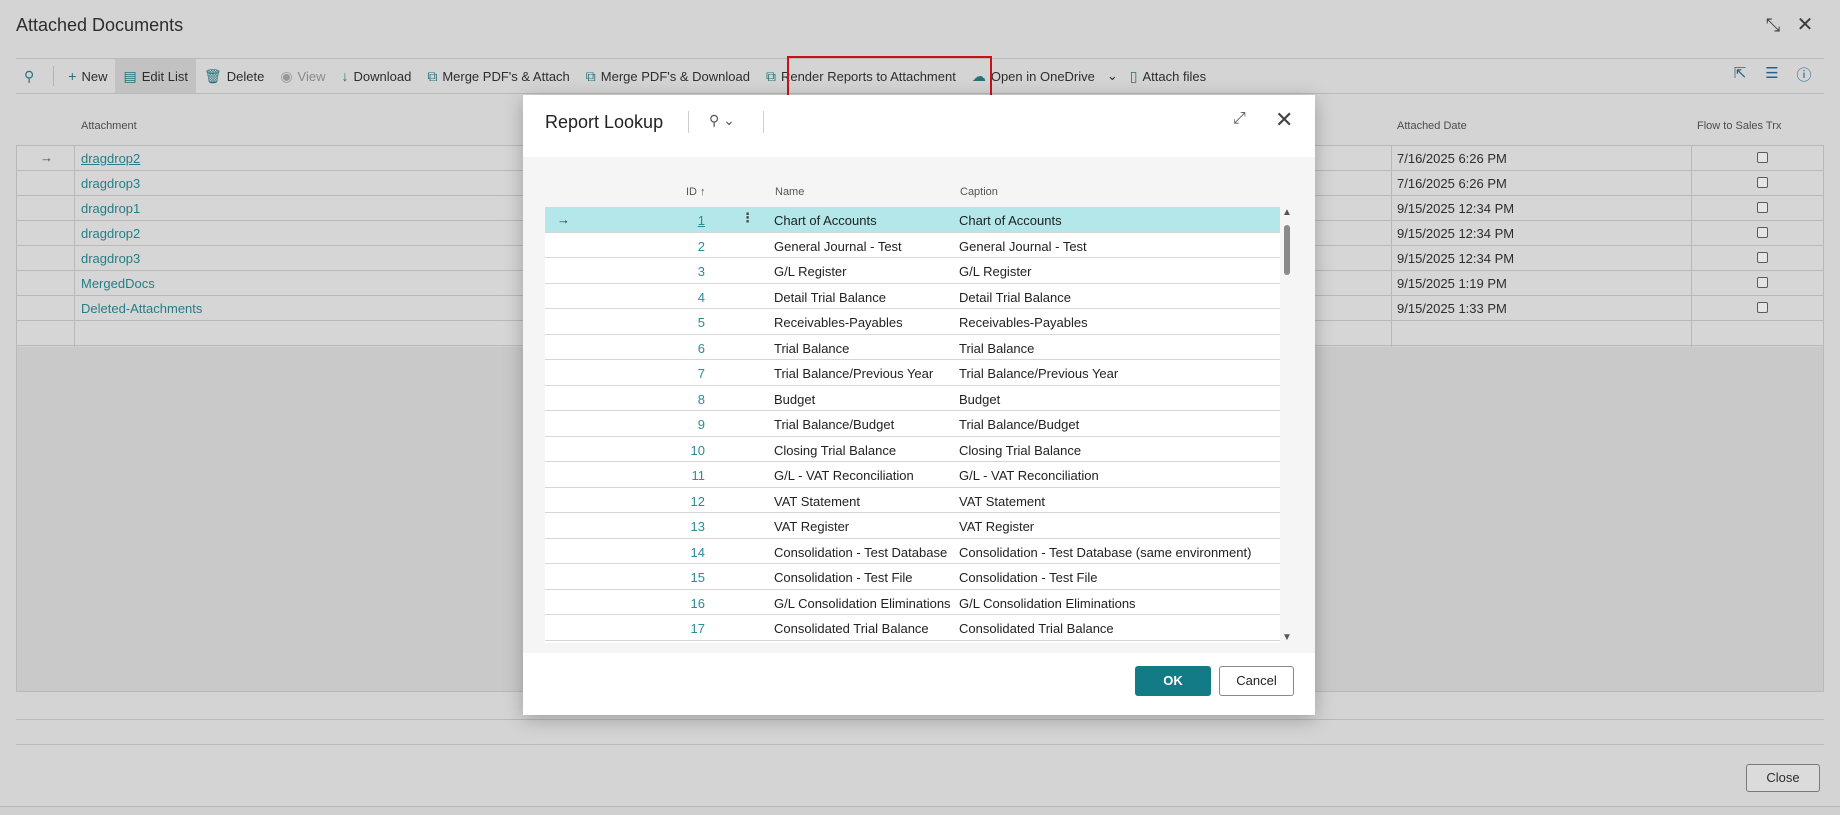 This screenshot has height=815, width=1840. What do you see at coordinates (862, 603) in the screenshot?
I see `report-name: G/L Consolidation Eliminations` at bounding box center [862, 603].